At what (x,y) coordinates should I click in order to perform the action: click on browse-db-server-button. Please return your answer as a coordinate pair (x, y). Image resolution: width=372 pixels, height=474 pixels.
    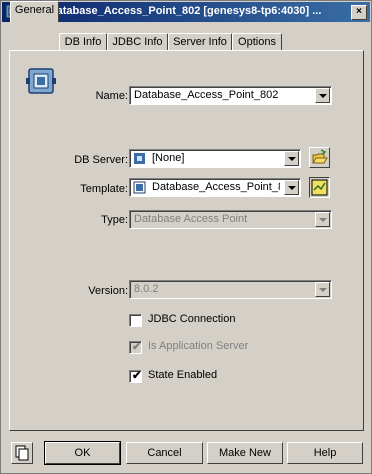
    Looking at the image, I should click on (319, 157).